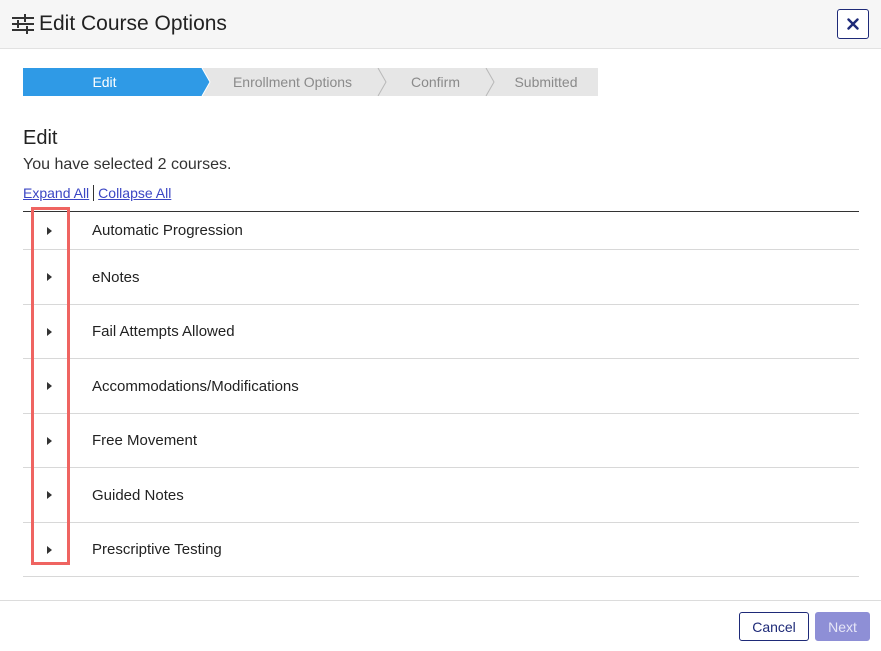 This screenshot has width=881, height=651. Describe the element at coordinates (441, 495) in the screenshot. I see `option-row-guided-notes: Guided Notes` at that location.